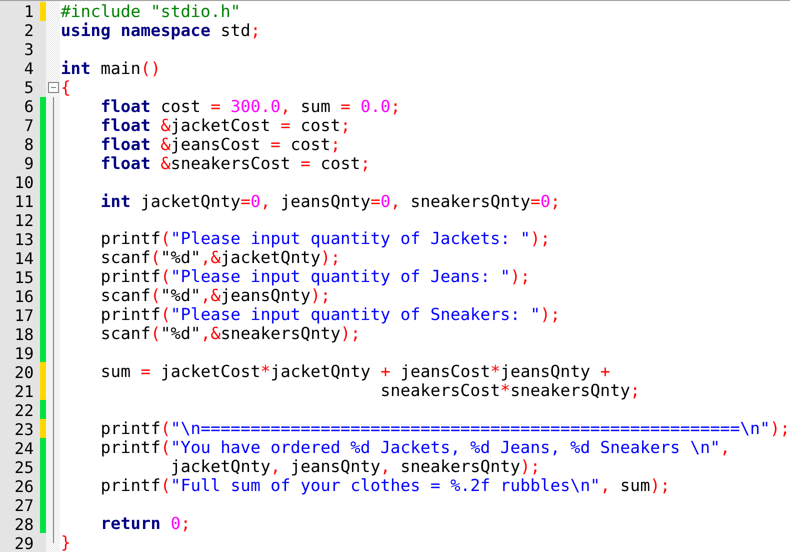 The height and width of the screenshot is (552, 790). I want to click on line-number: 11, so click(24, 201).